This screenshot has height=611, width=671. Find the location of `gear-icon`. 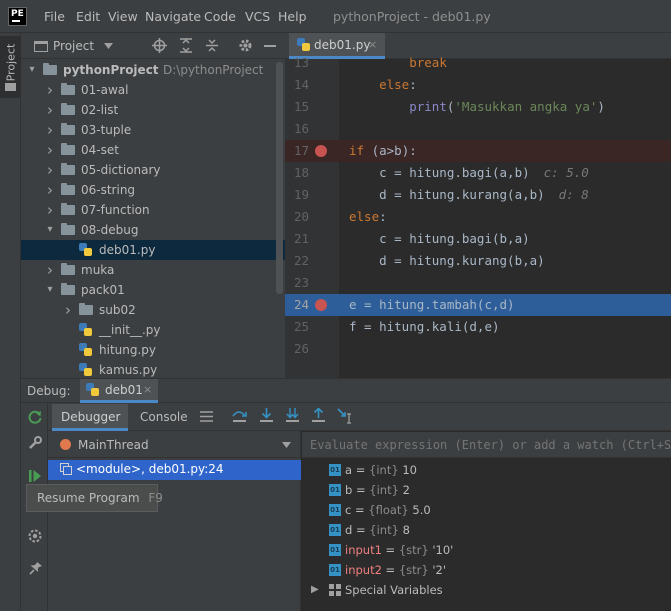

gear-icon is located at coordinates (245, 45).